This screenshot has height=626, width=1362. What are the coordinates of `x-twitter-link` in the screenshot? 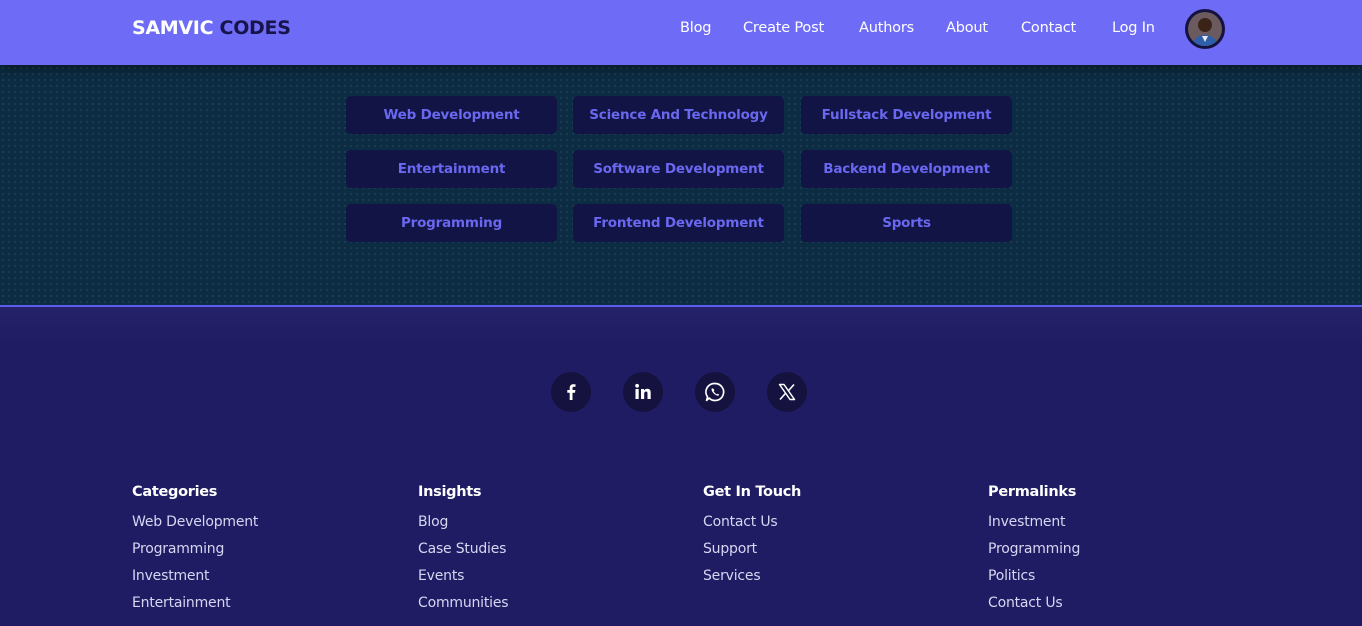 It's located at (787, 392).